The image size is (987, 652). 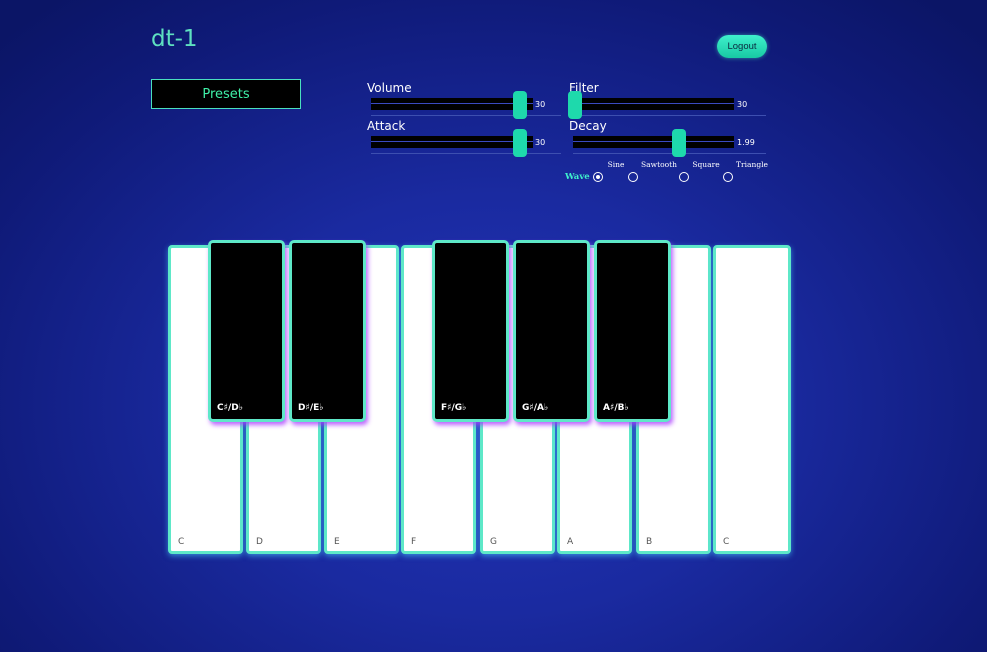 I want to click on logout-button: Logout, so click(x=742, y=46).